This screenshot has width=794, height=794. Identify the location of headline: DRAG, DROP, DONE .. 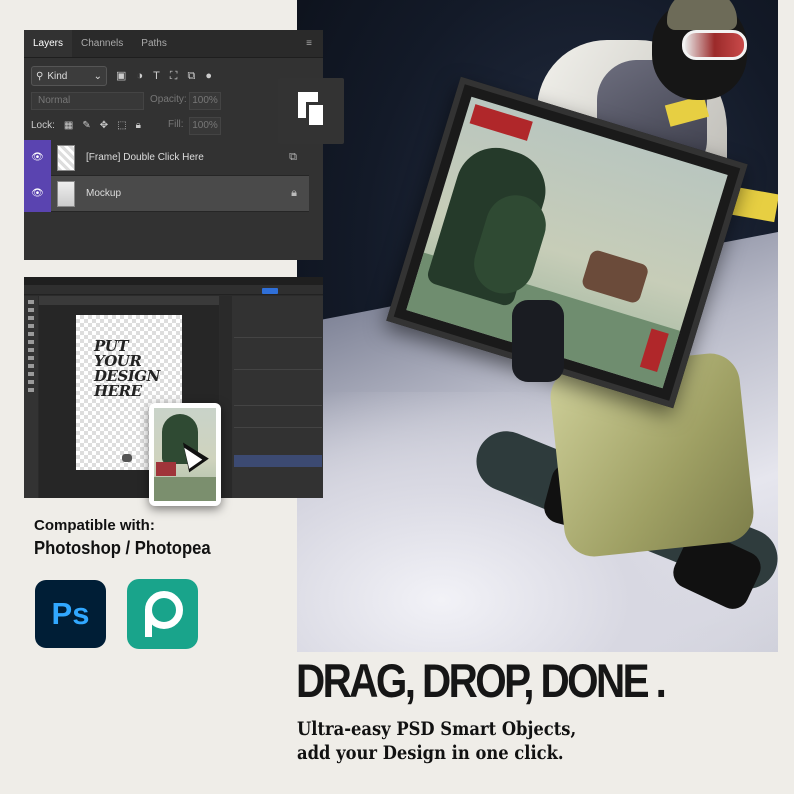
(481, 680).